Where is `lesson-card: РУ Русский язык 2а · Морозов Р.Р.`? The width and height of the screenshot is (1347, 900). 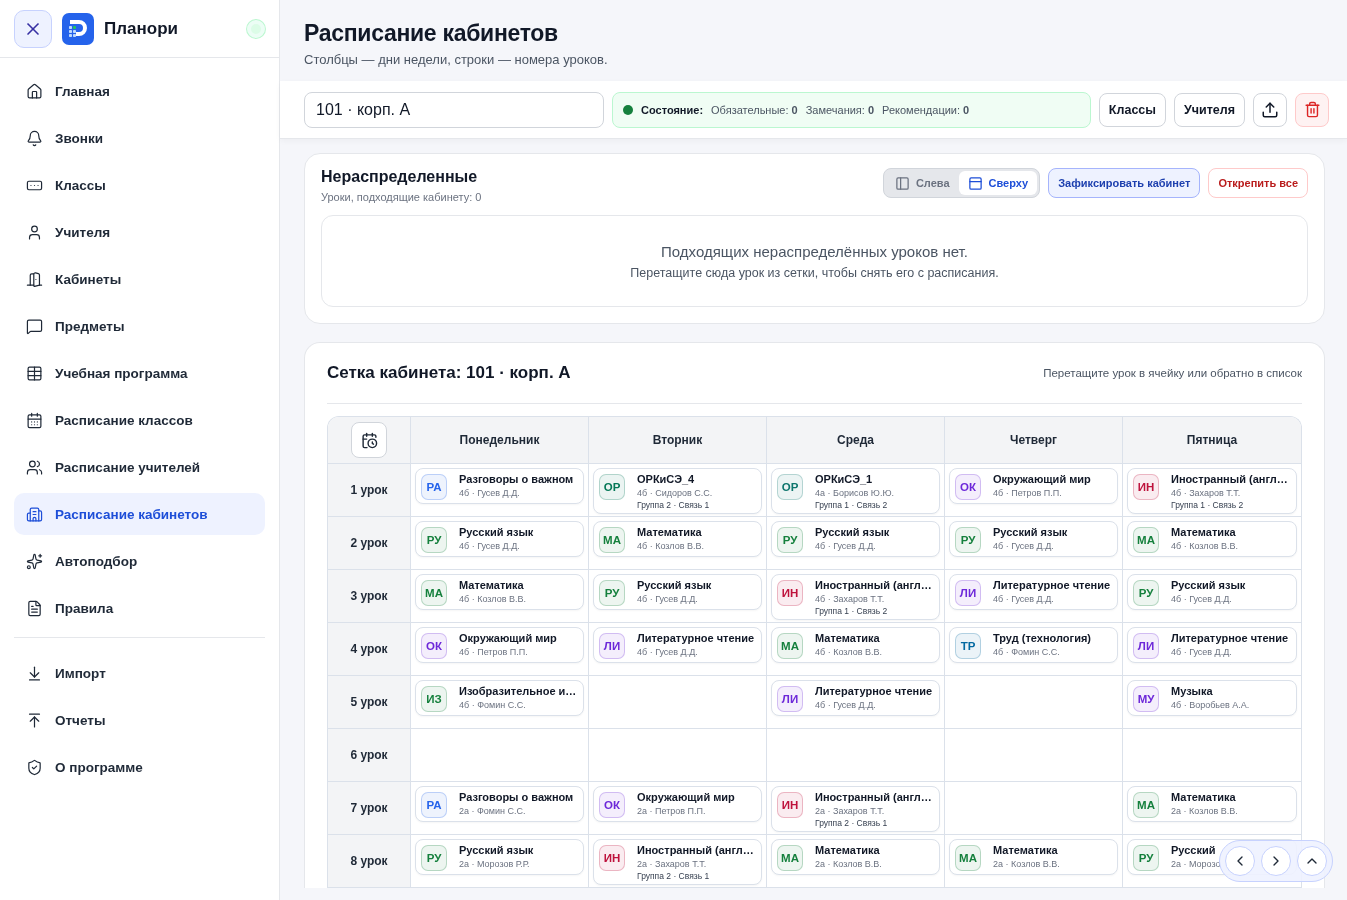 lesson-card: РУ Русский язык 2а · Морозов Р.Р. is located at coordinates (499, 857).